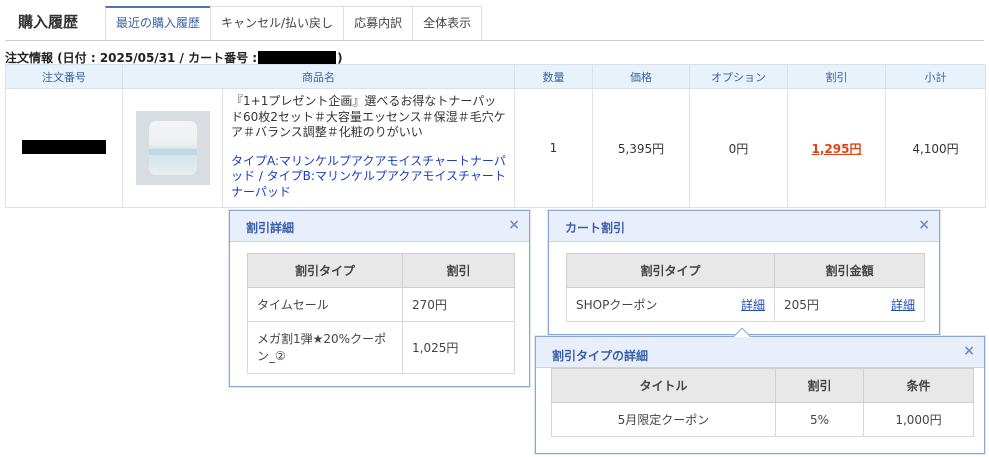 The height and width of the screenshot is (457, 989). I want to click on discount-type-cell: SHOPクーポン 詳細, so click(670, 304).